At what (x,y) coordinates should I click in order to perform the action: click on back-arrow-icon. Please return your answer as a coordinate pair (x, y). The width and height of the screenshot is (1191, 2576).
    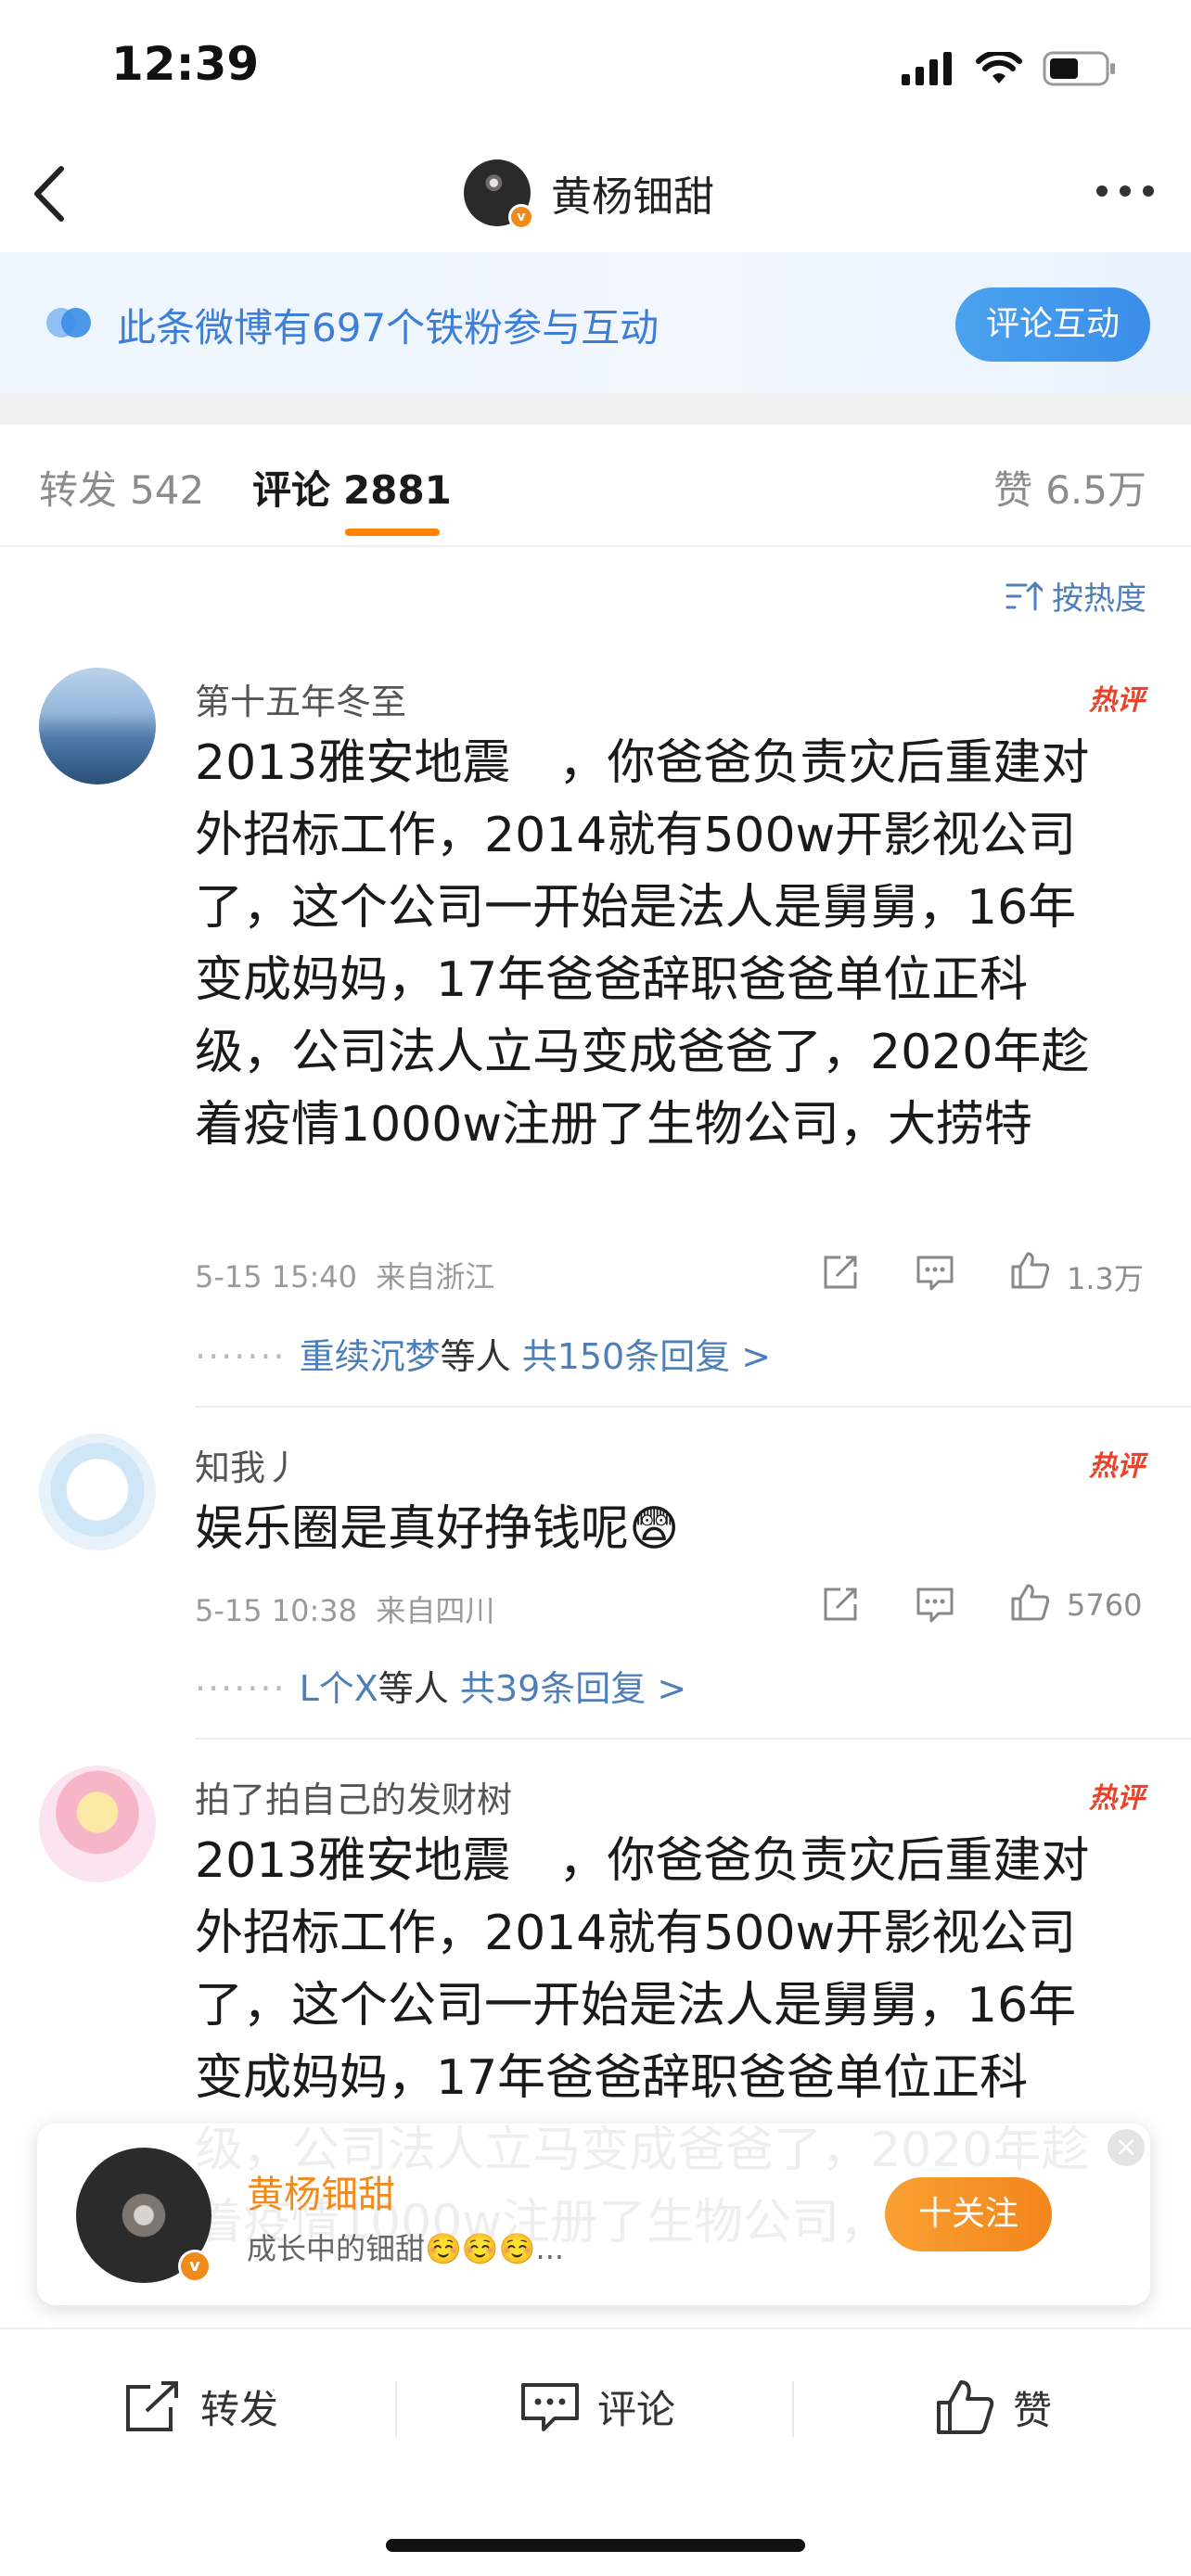
    Looking at the image, I should click on (52, 193).